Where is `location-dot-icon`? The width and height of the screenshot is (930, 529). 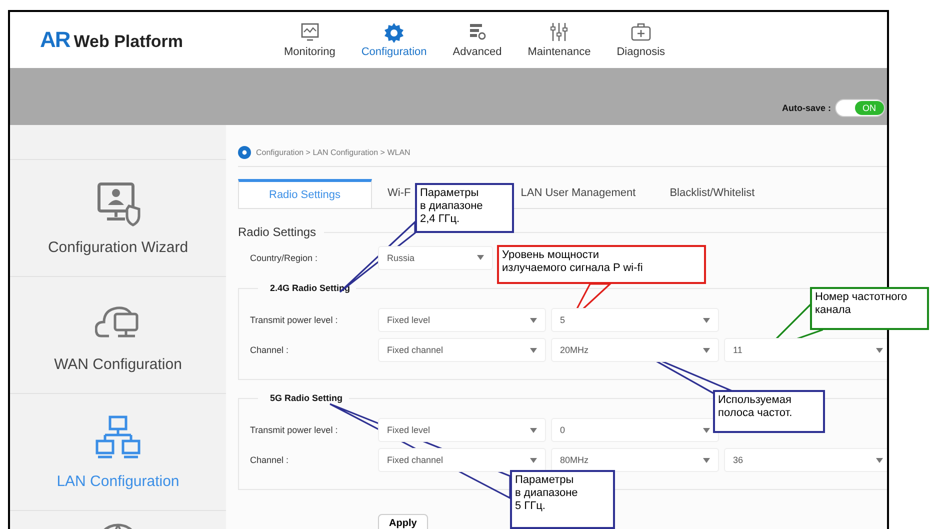
location-dot-icon is located at coordinates (244, 153).